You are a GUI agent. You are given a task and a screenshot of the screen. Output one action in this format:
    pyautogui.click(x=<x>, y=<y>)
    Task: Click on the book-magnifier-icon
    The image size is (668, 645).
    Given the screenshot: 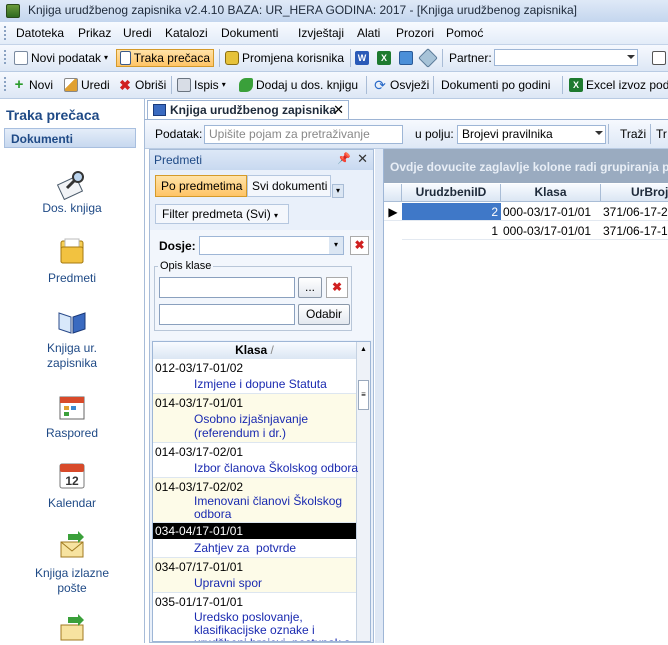 What is the action you would take?
    pyautogui.click(x=72, y=184)
    